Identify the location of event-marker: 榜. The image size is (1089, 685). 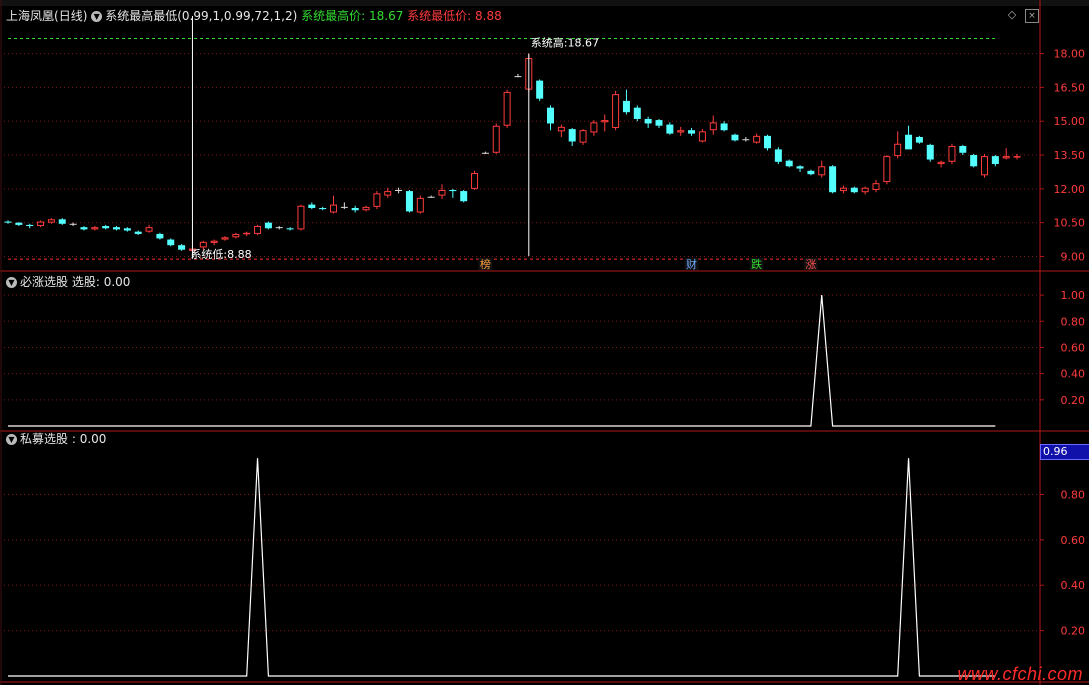
(485, 264).